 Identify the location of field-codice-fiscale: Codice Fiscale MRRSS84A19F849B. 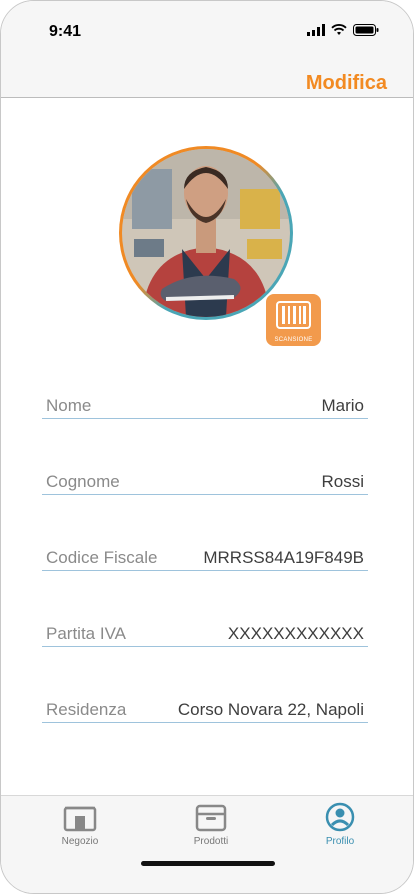
(205, 555).